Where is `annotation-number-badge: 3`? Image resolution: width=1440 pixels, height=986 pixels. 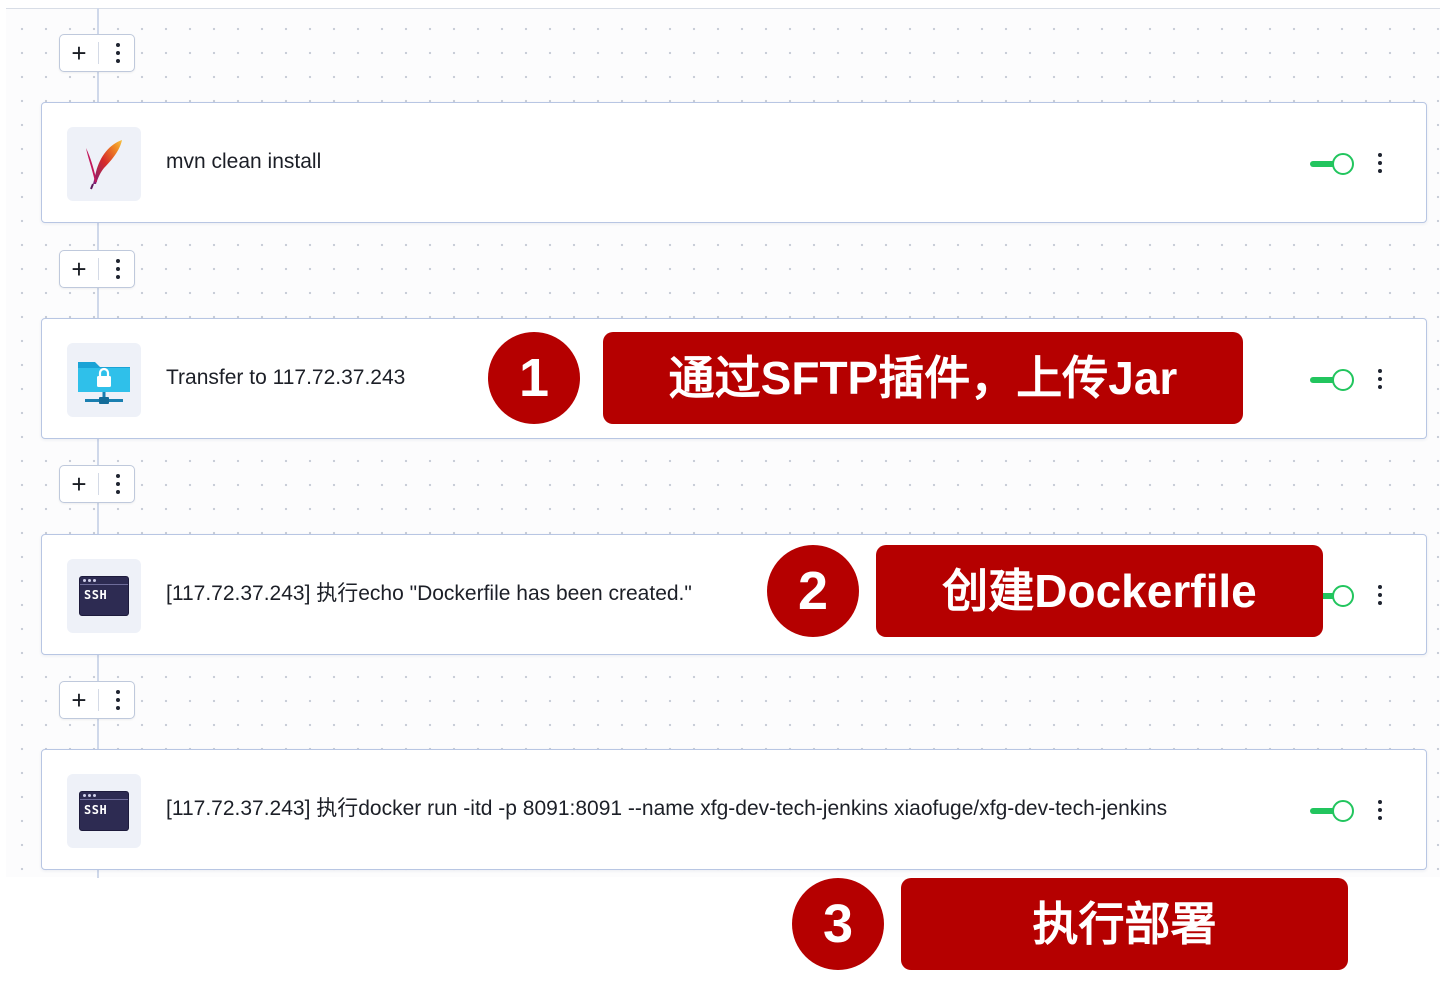
annotation-number-badge: 3 is located at coordinates (838, 924).